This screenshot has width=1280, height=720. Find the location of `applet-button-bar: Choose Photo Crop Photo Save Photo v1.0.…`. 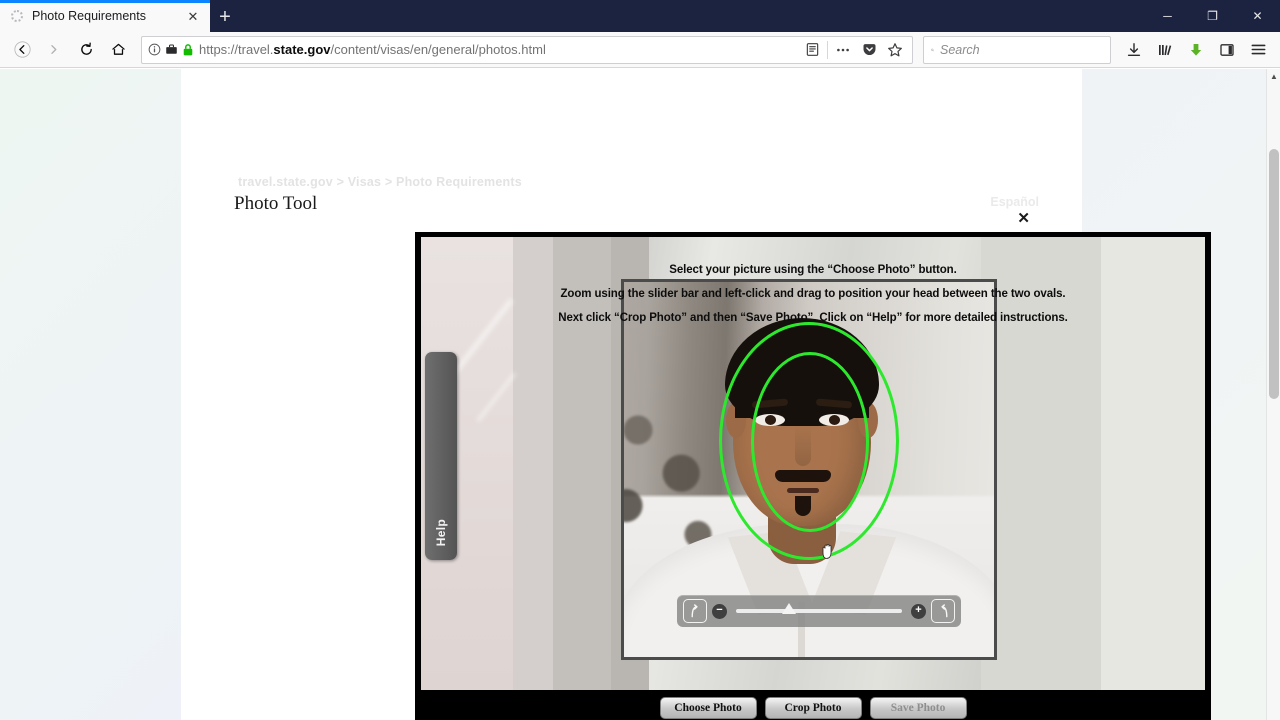

applet-button-bar: Choose Photo Crop Photo Save Photo v1.0.… is located at coordinates (813, 705).